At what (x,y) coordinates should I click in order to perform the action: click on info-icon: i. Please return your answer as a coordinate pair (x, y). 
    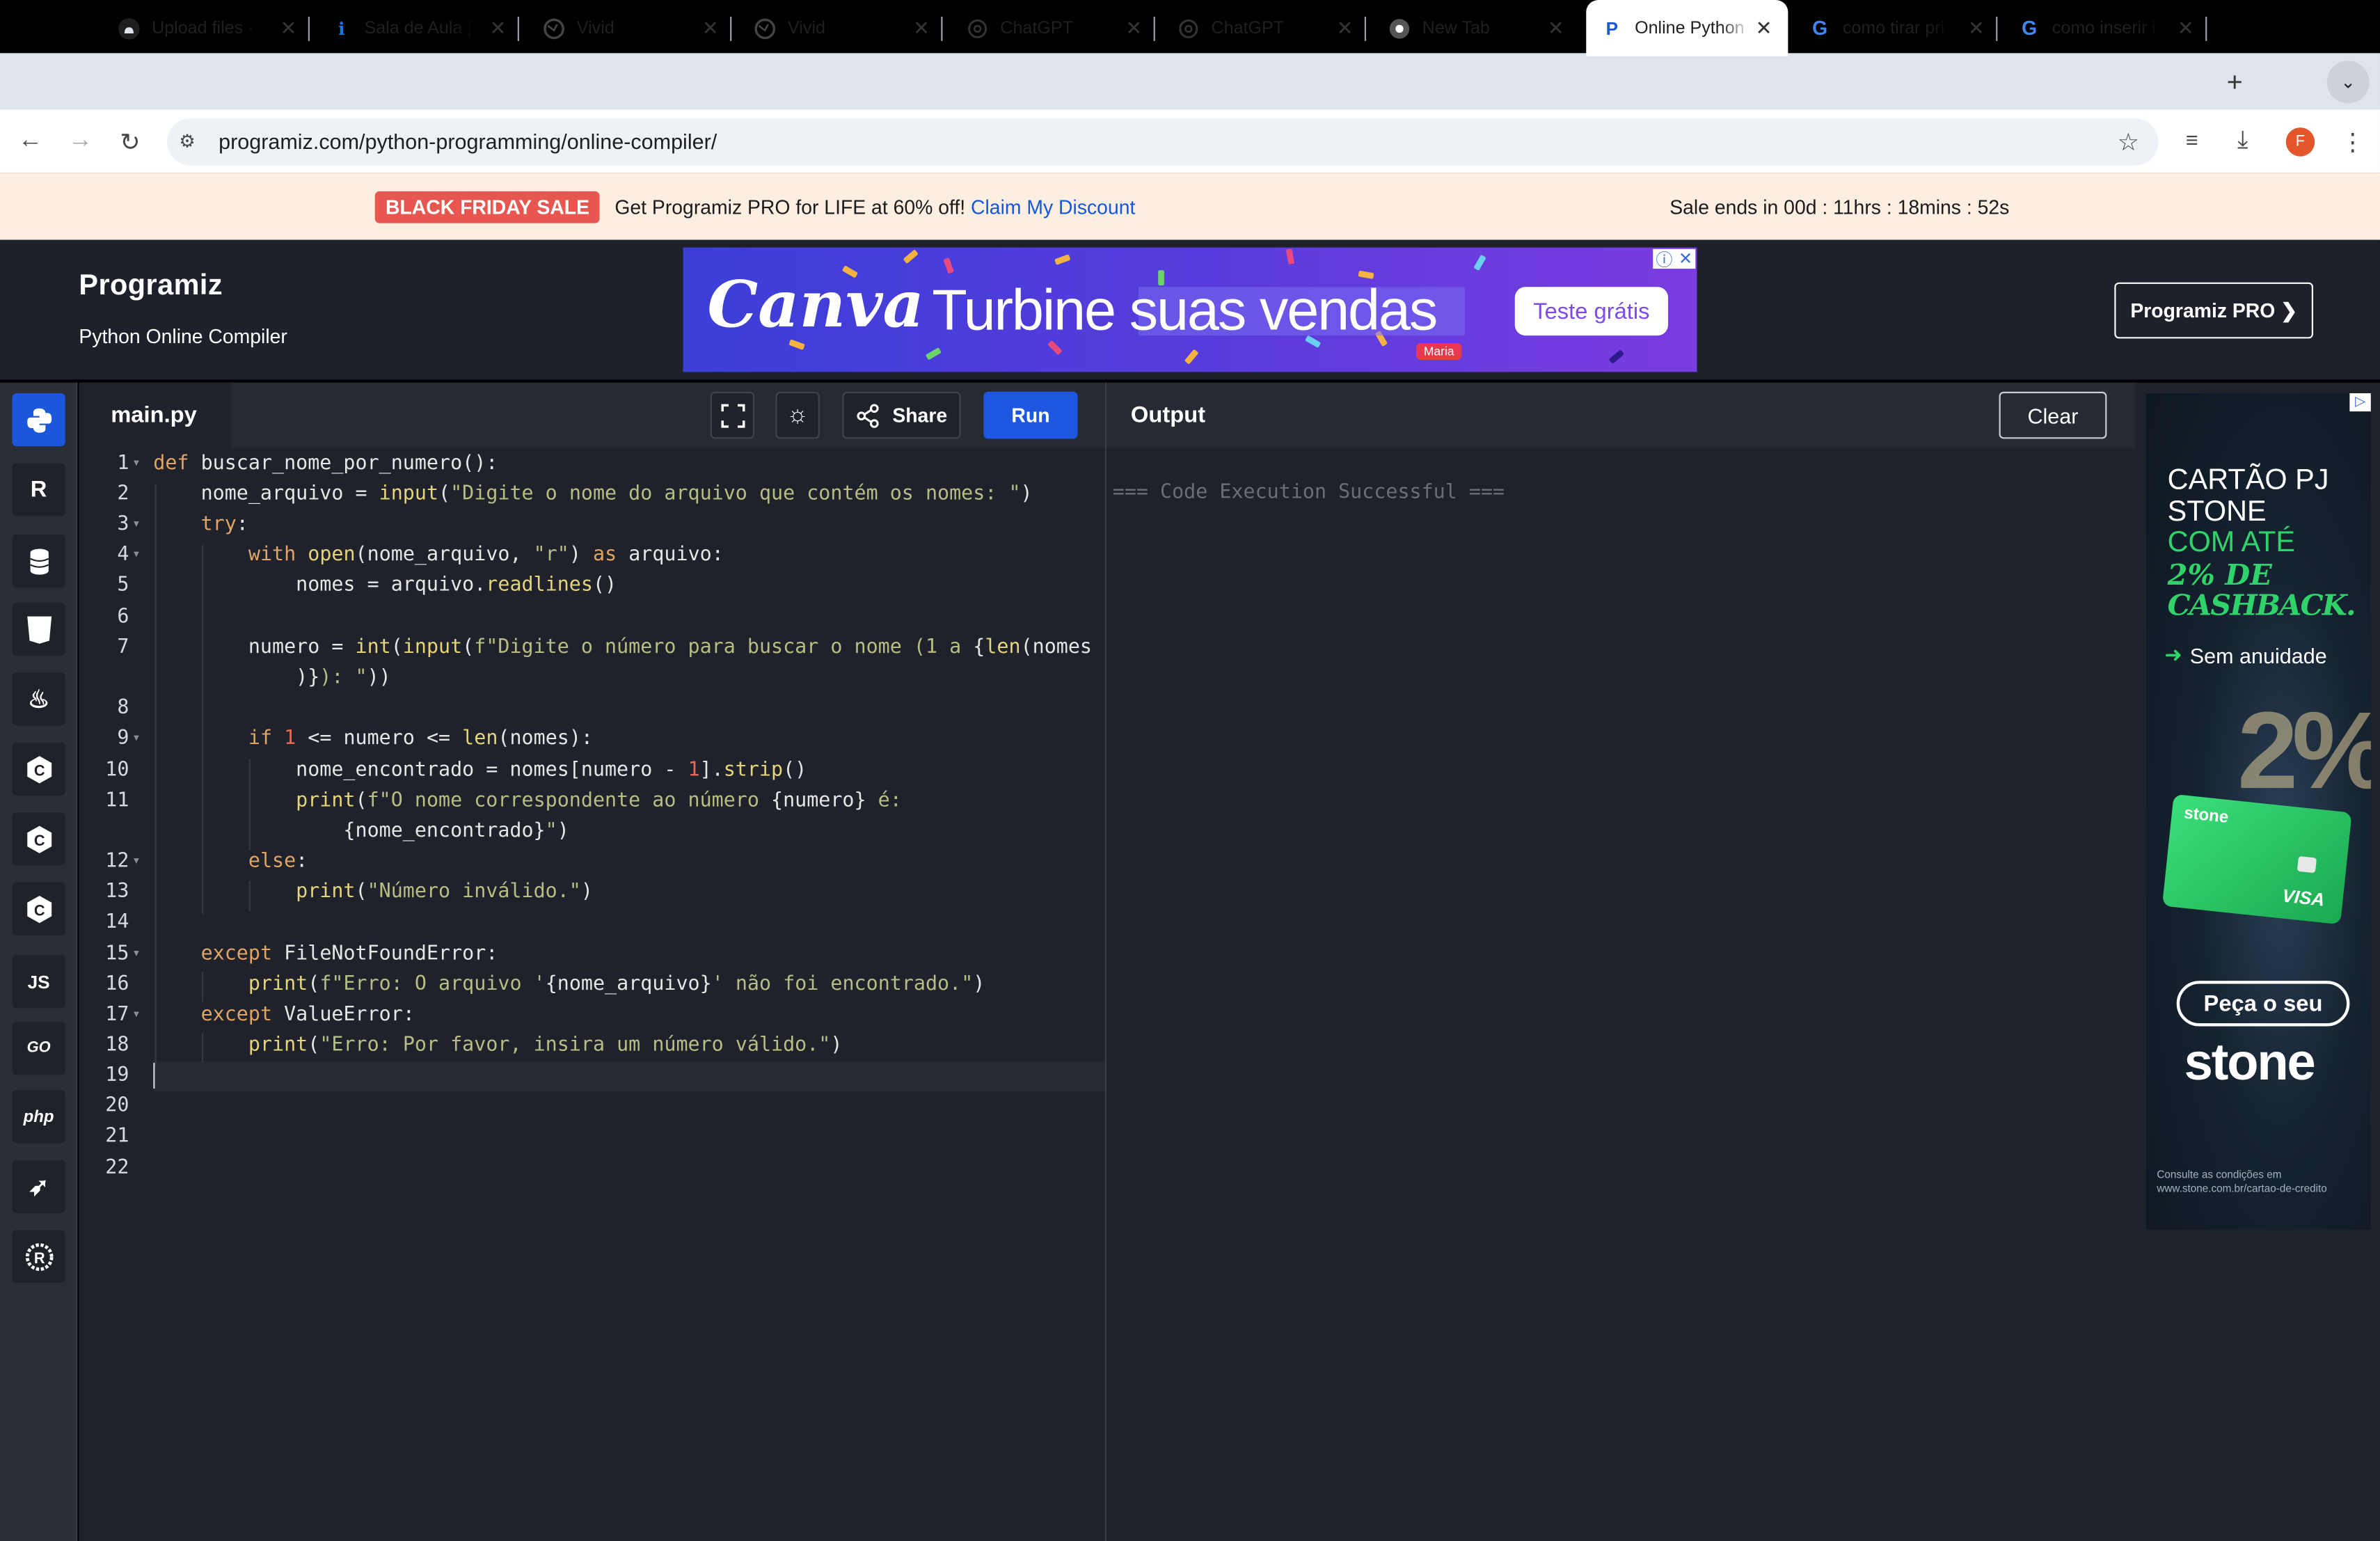
    Looking at the image, I should click on (341, 28).